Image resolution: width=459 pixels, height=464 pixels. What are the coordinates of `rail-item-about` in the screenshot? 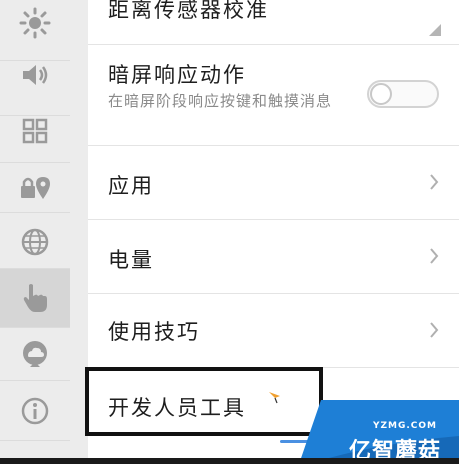 It's located at (35, 411).